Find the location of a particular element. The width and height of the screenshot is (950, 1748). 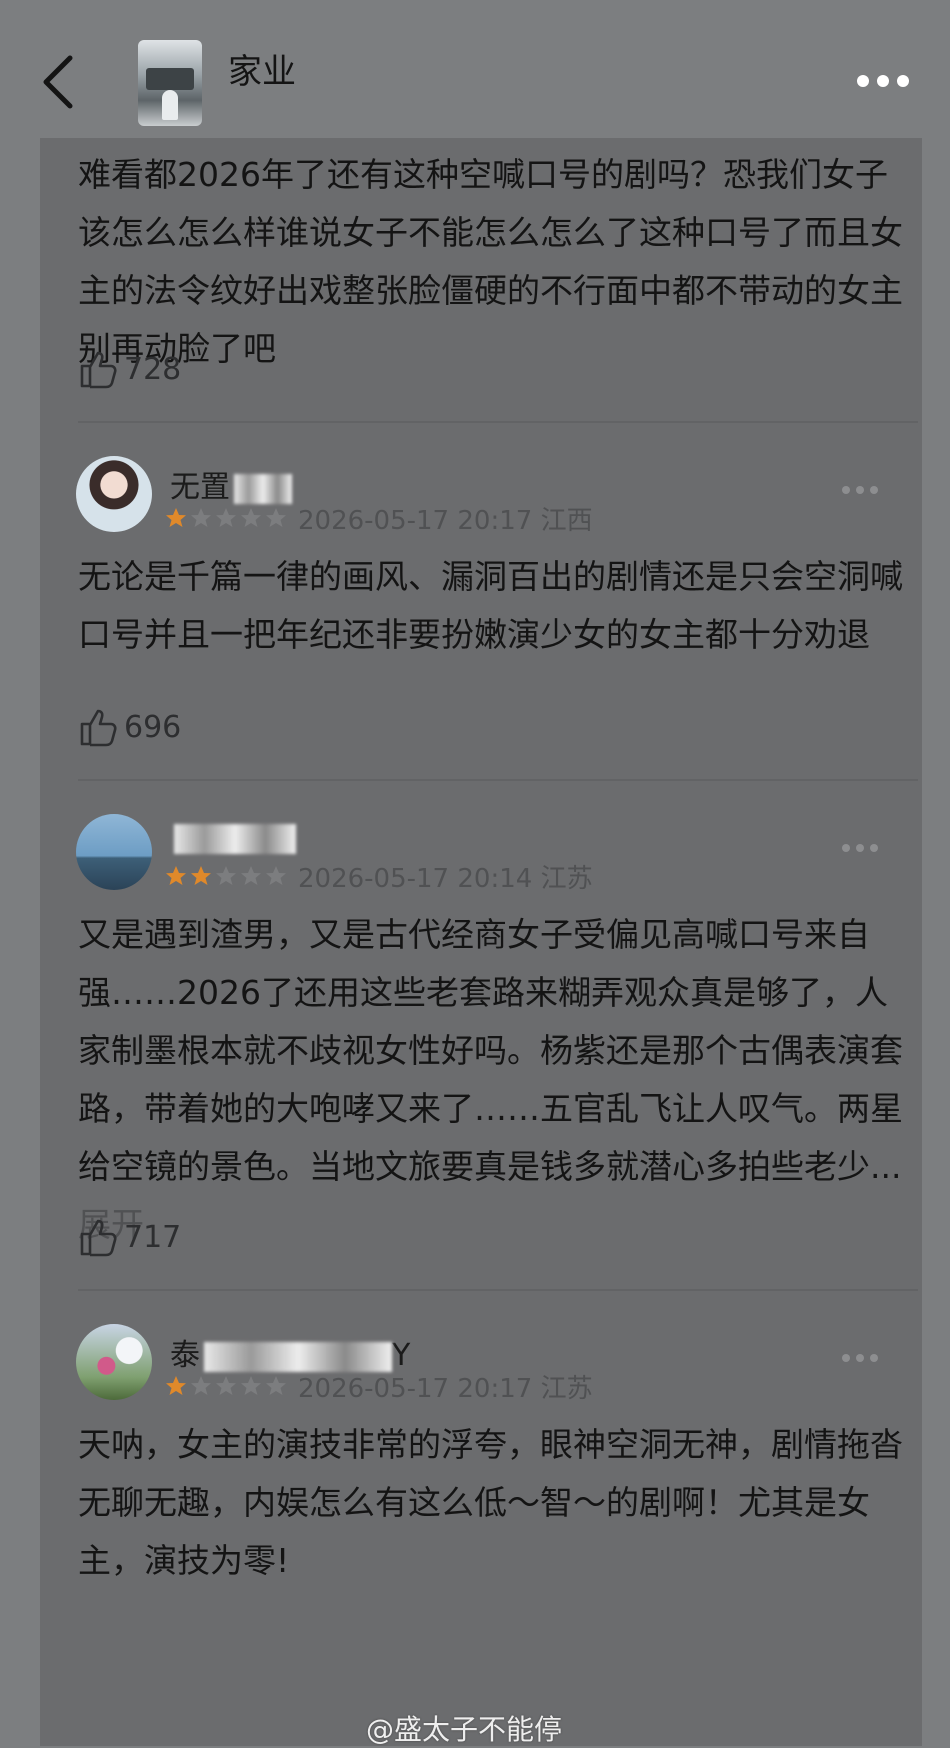

more-horizontal-icon is located at coordinates (883, 81).